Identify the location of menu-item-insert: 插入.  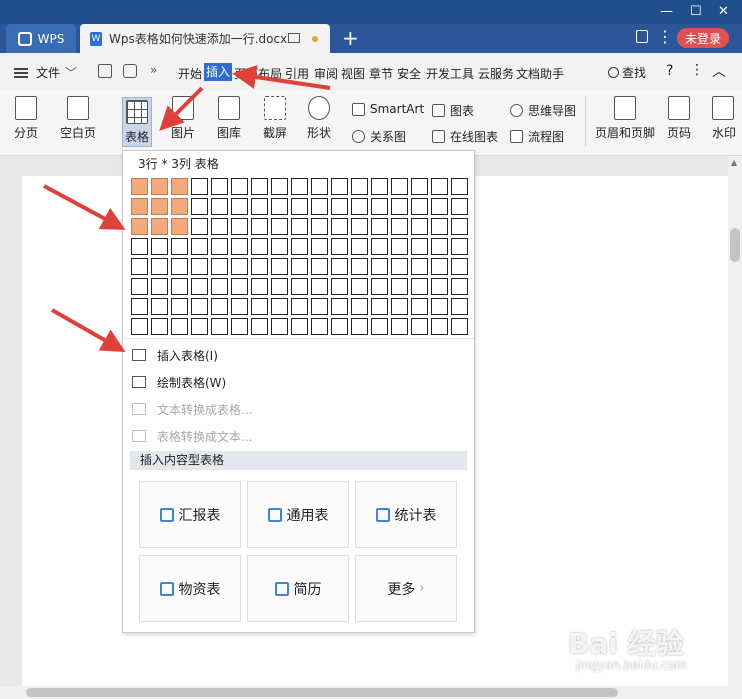
(218, 72).